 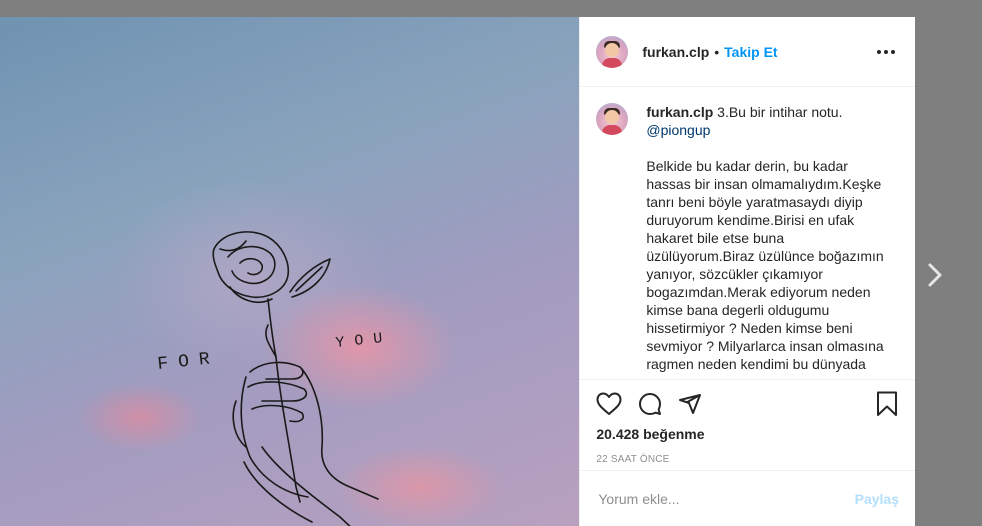 What do you see at coordinates (650, 404) in the screenshot?
I see `comment-icon` at bounding box center [650, 404].